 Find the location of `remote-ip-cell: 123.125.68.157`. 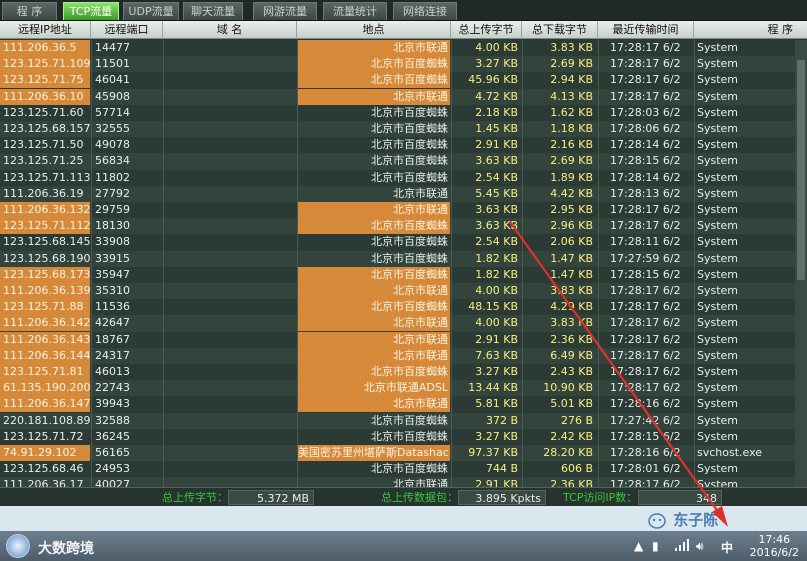

remote-ip-cell: 123.125.68.157 is located at coordinates (46, 128).